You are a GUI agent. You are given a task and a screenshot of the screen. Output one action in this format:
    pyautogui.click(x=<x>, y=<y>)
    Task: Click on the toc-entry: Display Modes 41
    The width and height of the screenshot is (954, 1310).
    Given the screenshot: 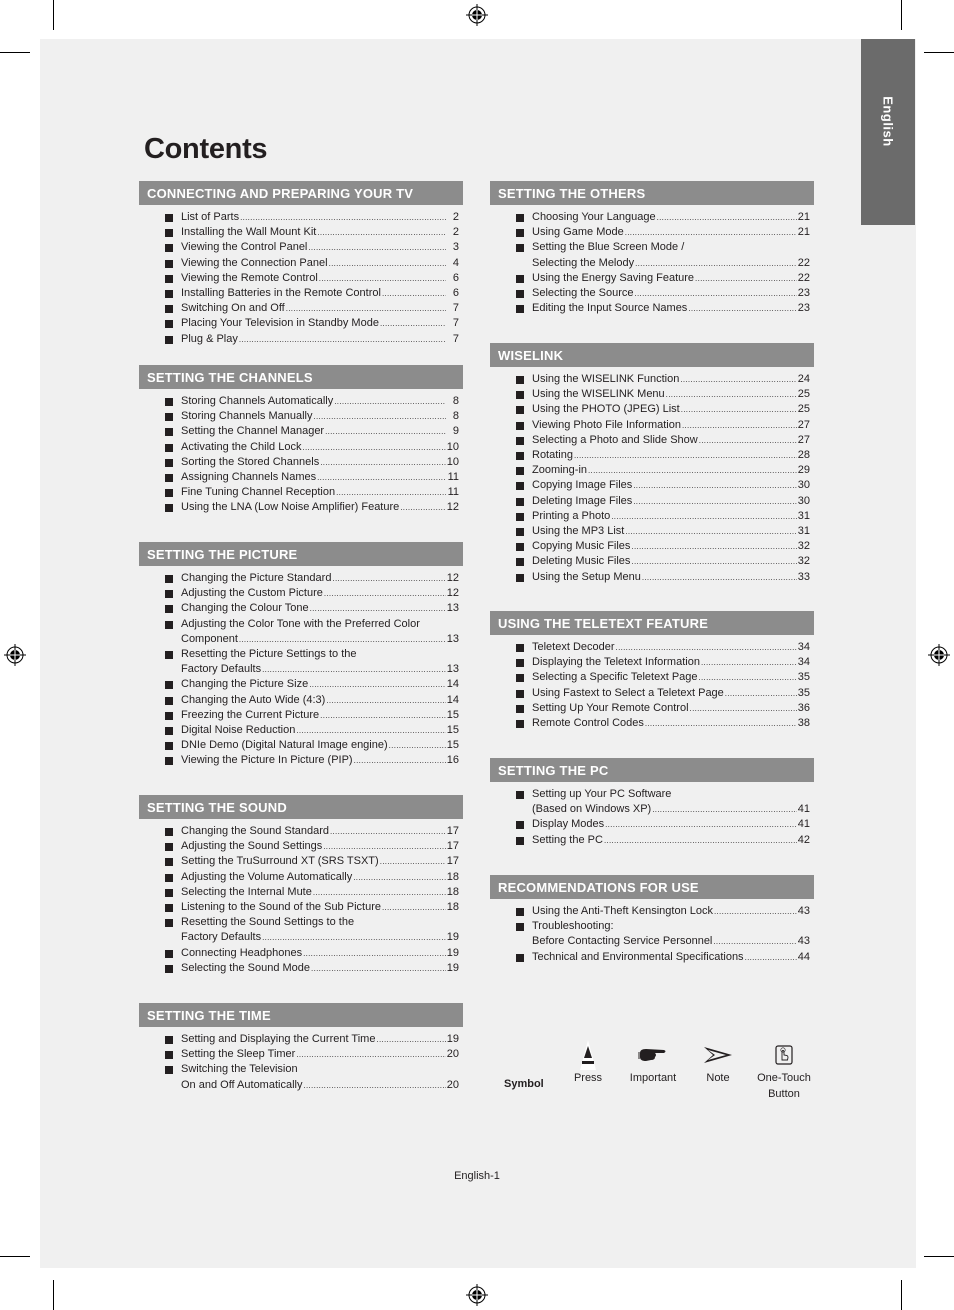 What is the action you would take?
    pyautogui.click(x=652, y=824)
    